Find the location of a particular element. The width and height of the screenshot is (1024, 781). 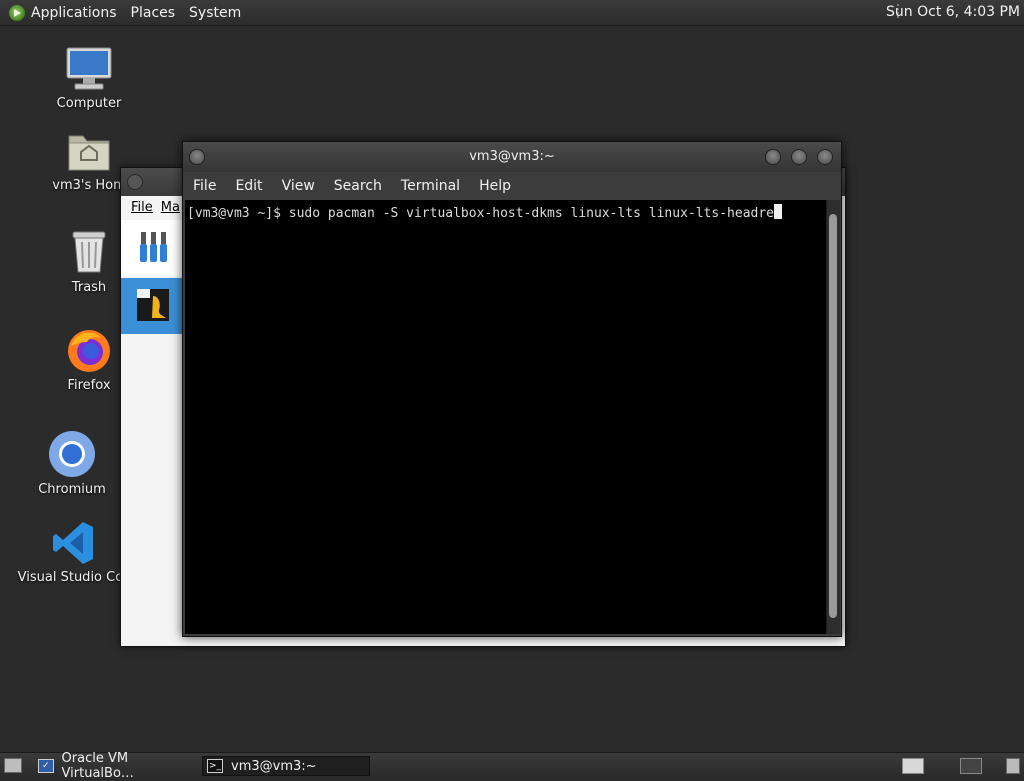

terminal-menubar: File Edit View Search Terminal Help is located at coordinates (512, 186).